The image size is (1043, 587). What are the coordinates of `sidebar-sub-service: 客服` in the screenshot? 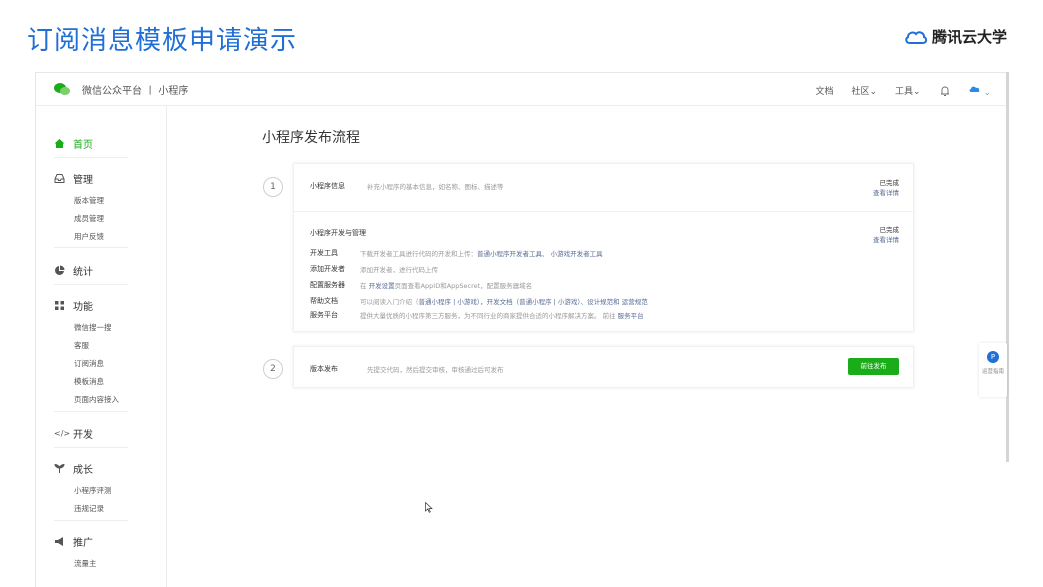 It's located at (81, 345).